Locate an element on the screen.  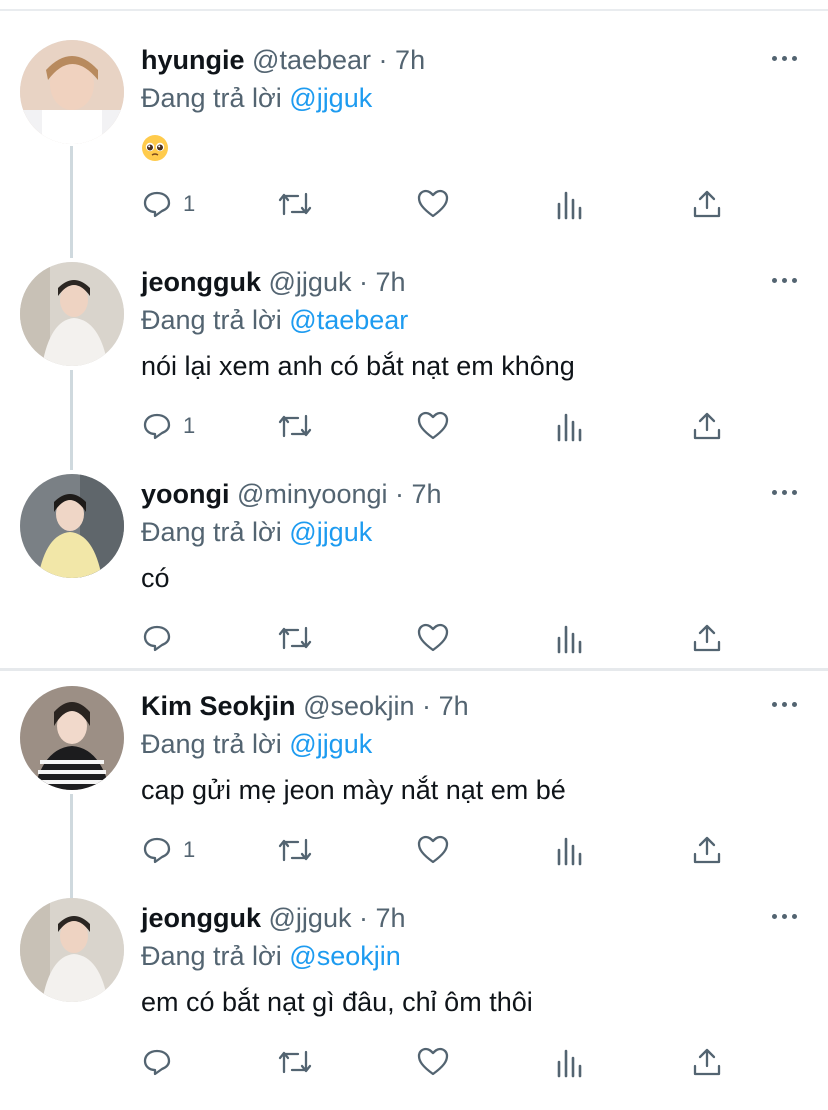
user-handle: @seokjin is located at coordinates (358, 706).